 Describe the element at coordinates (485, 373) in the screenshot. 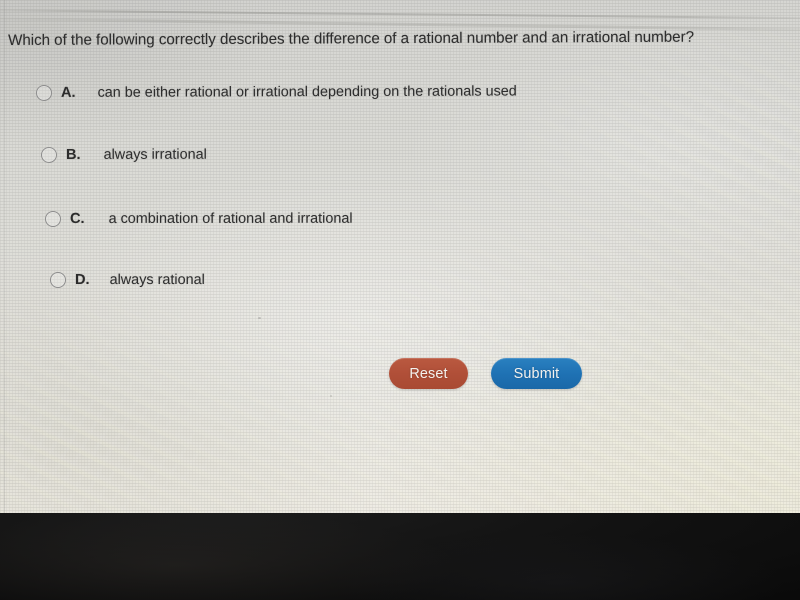

I see `action-button-row: Reset Submit` at that location.